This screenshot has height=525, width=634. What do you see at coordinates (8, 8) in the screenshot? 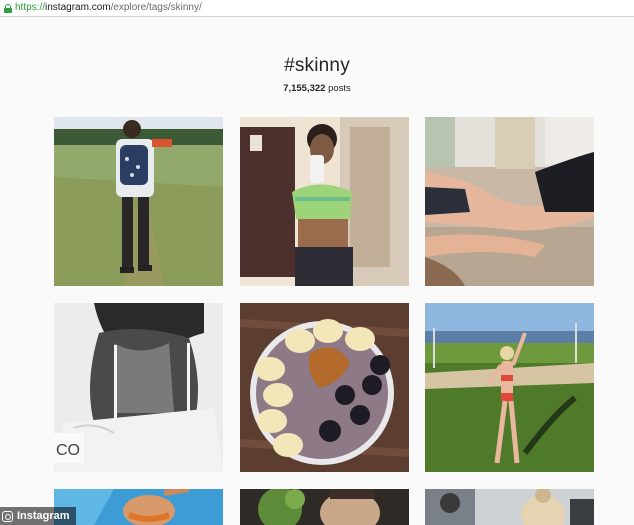
I see `lock-icon` at bounding box center [8, 8].